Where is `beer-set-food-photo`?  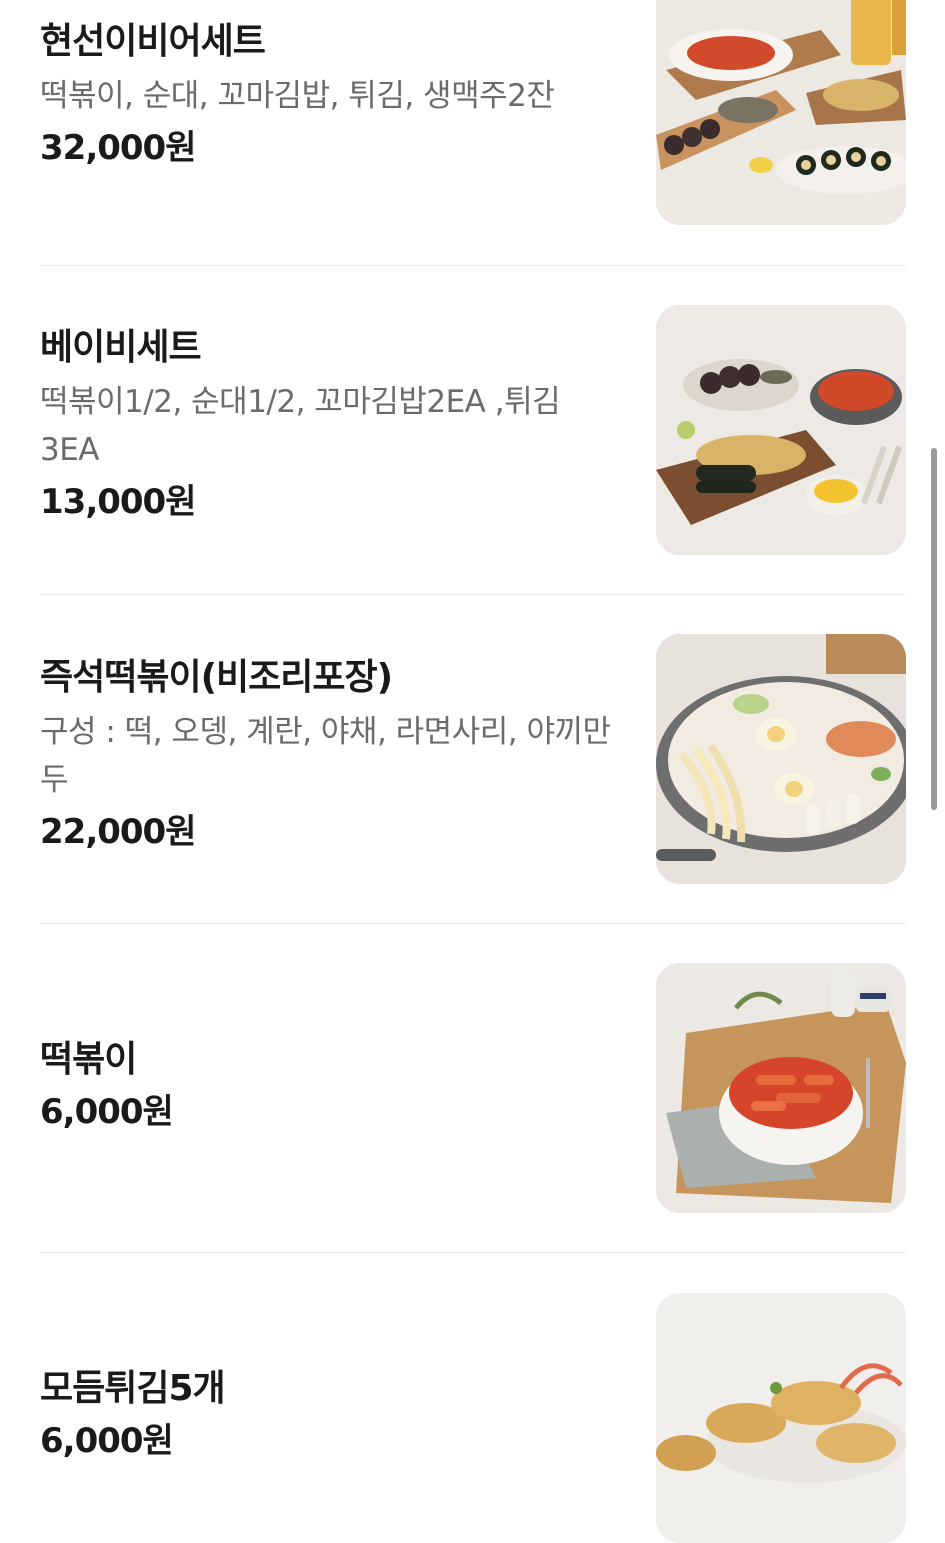 beer-set-food-photo is located at coordinates (781, 112).